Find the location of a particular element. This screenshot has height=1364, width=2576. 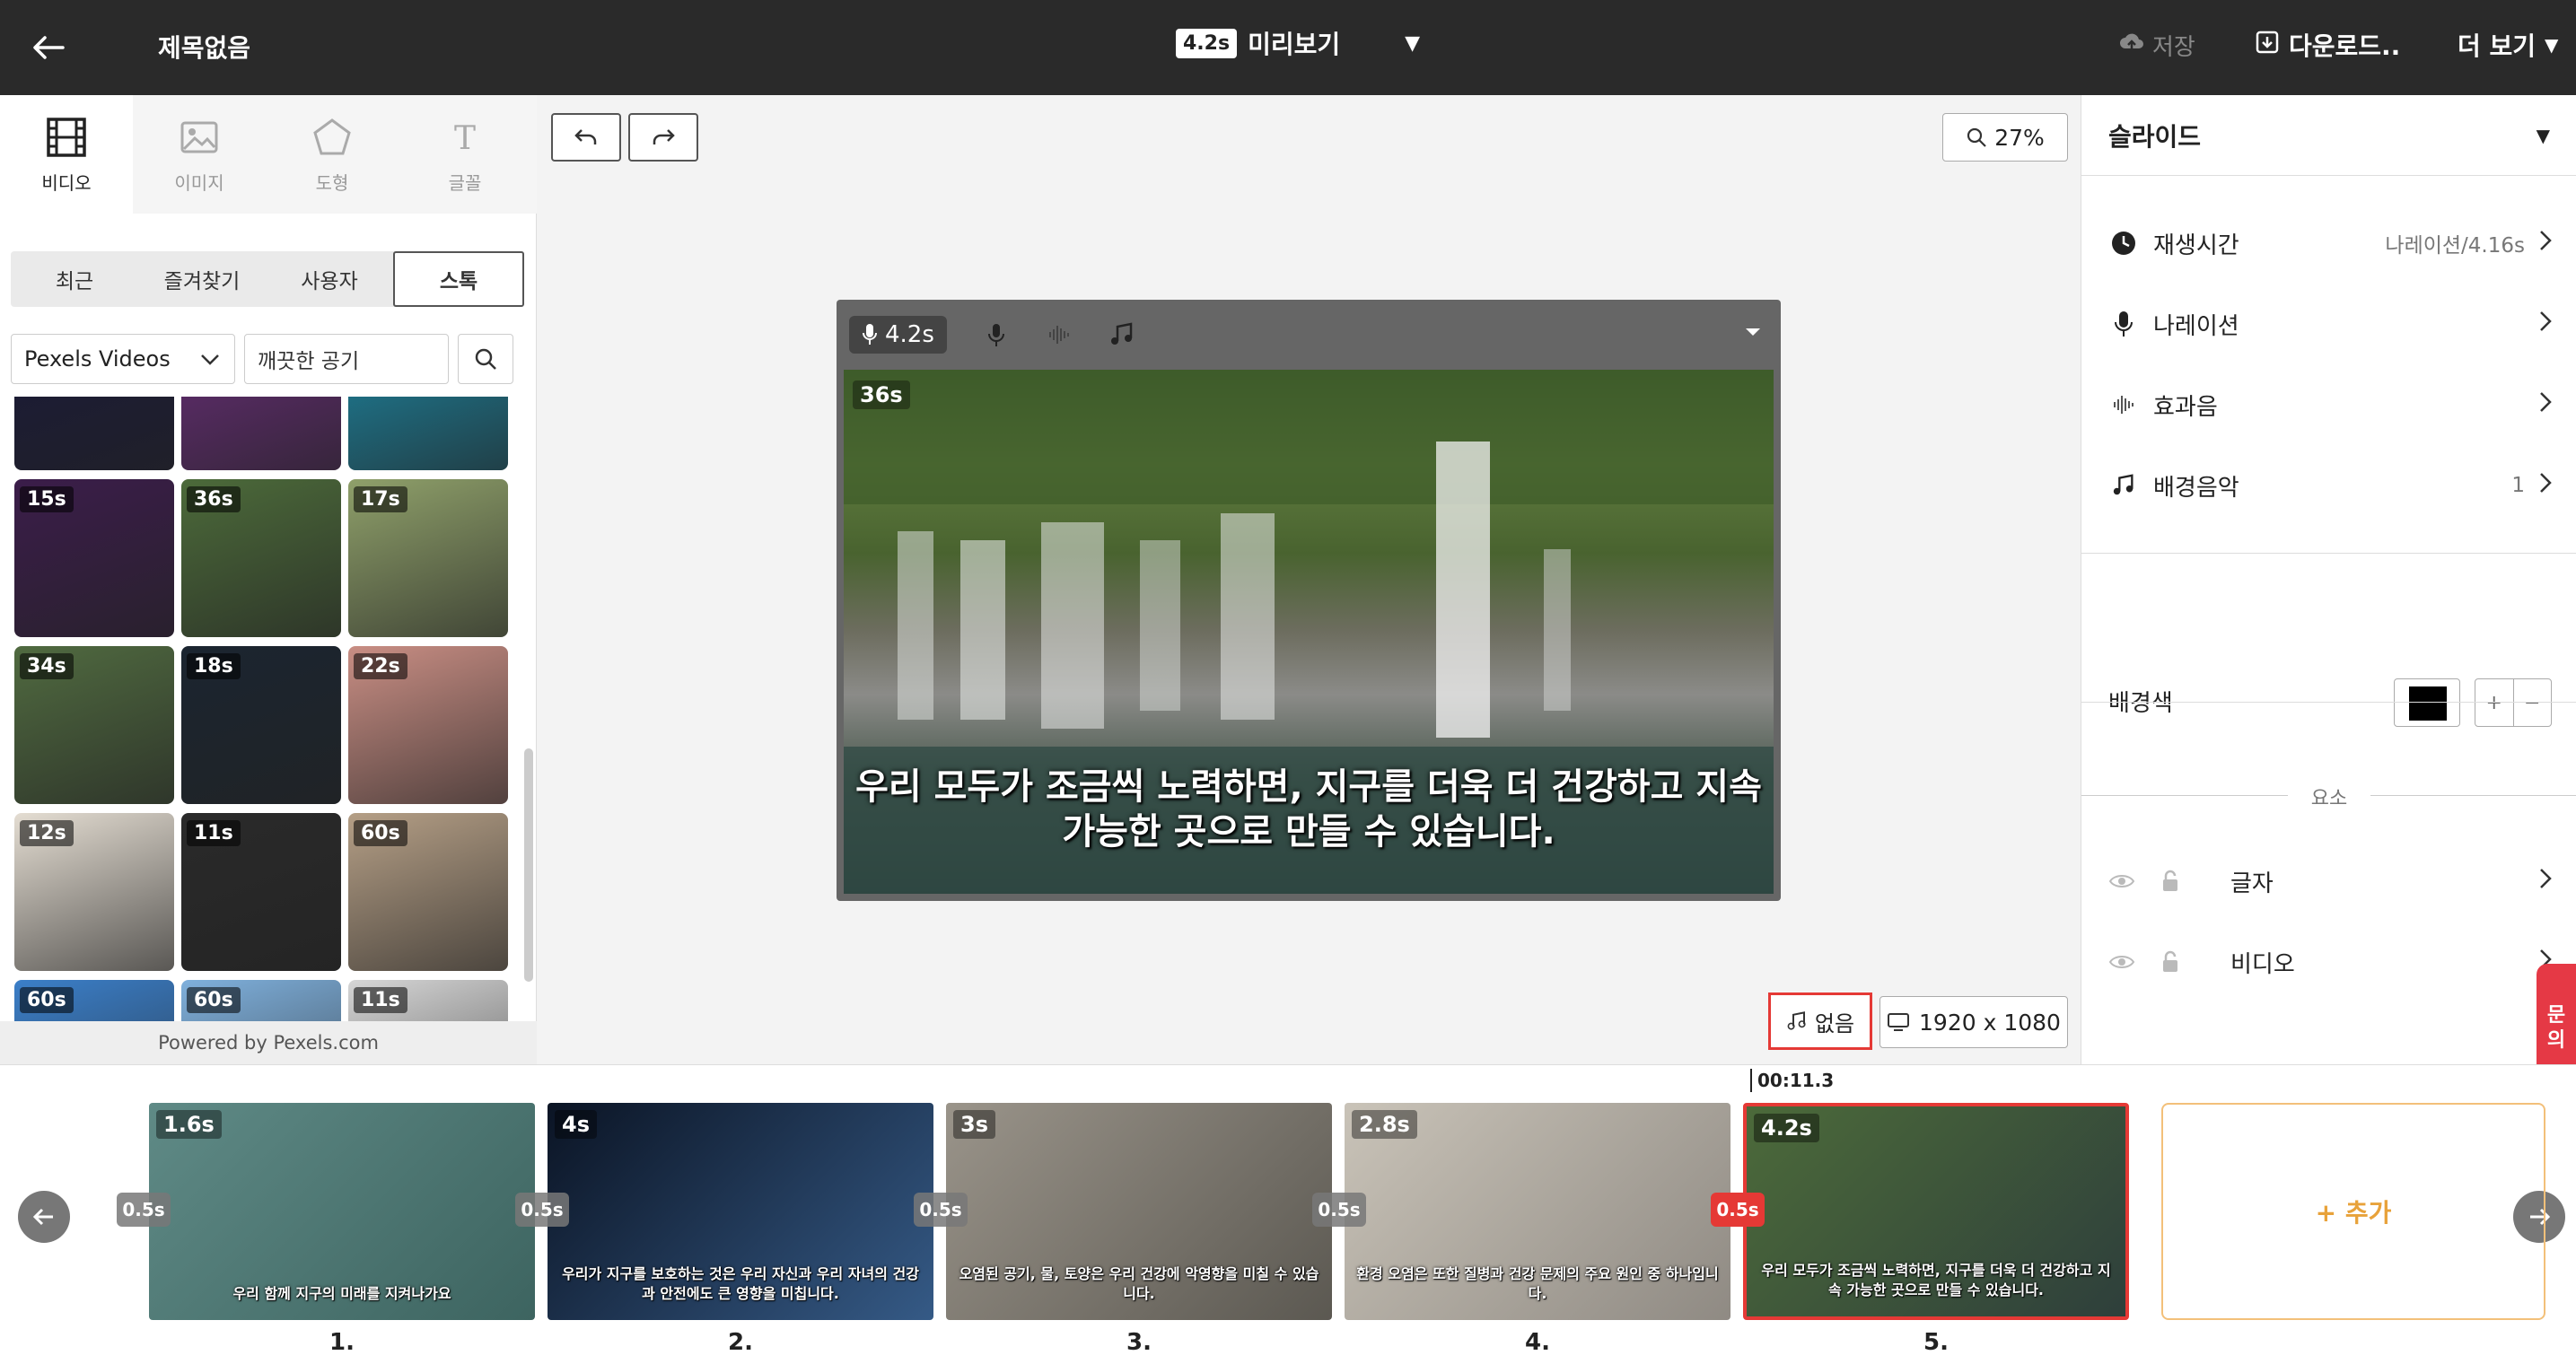

video-thumbnail: 11s is located at coordinates (261, 892).